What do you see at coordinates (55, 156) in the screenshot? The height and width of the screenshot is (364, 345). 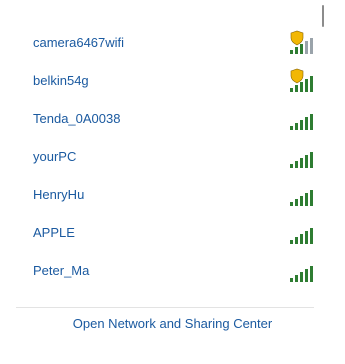 I see `network-name: yourPC` at bounding box center [55, 156].